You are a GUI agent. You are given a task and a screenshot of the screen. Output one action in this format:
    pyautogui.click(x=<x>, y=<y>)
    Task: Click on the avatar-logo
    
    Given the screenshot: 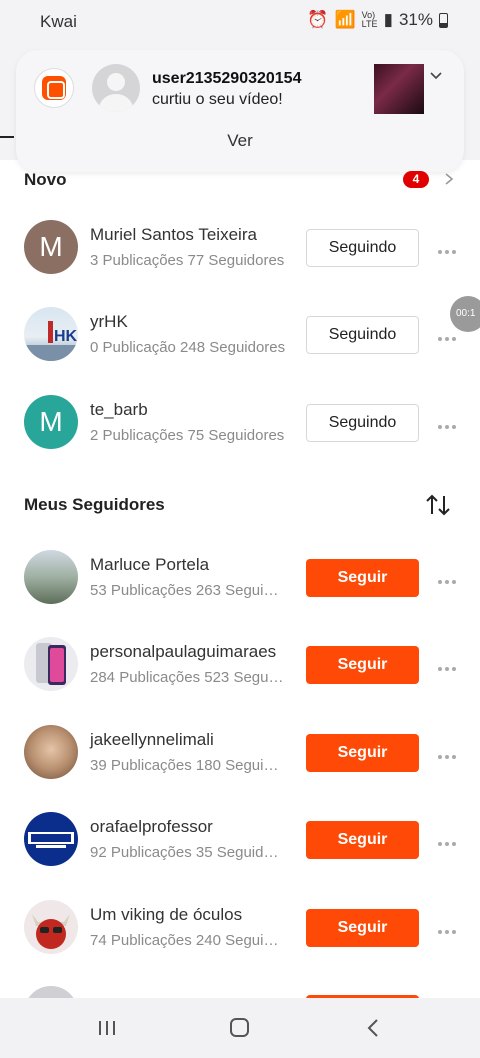 What is the action you would take?
    pyautogui.click(x=51, y=840)
    